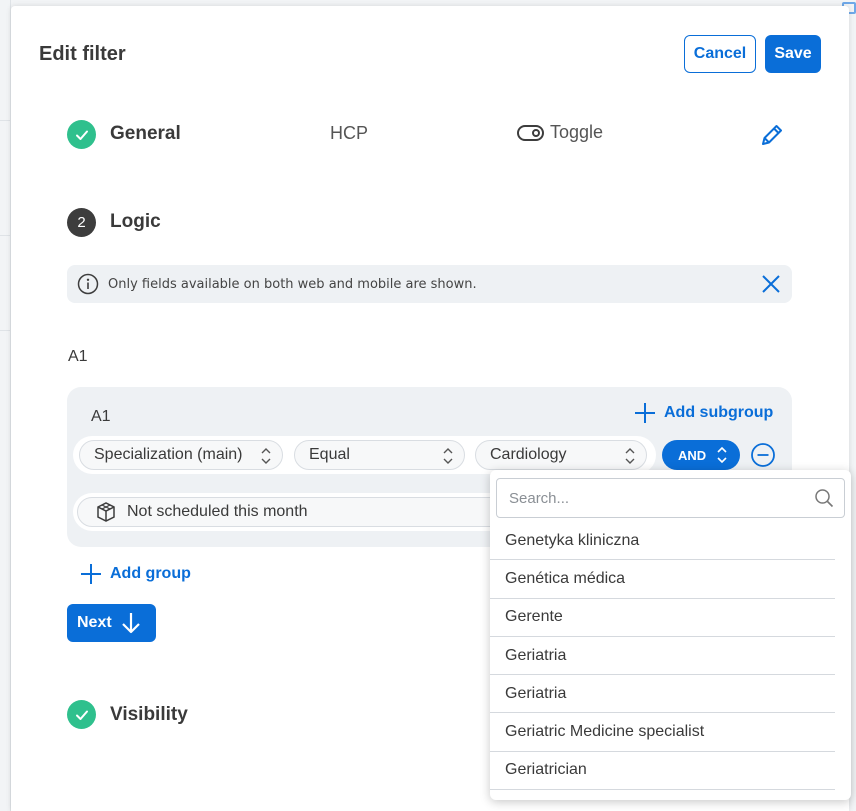 The width and height of the screenshot is (856, 811). I want to click on step-general-label: General, so click(145, 133).